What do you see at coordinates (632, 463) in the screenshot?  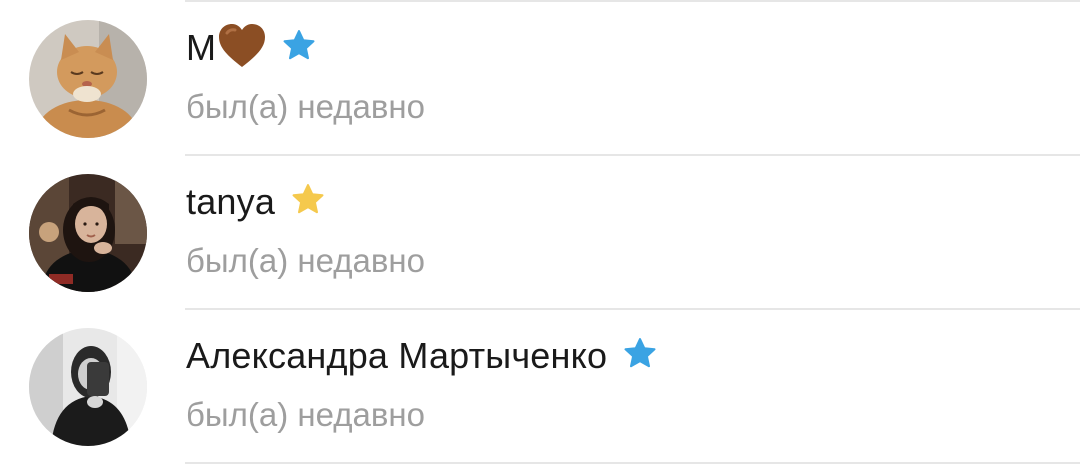 I see `divider` at bounding box center [632, 463].